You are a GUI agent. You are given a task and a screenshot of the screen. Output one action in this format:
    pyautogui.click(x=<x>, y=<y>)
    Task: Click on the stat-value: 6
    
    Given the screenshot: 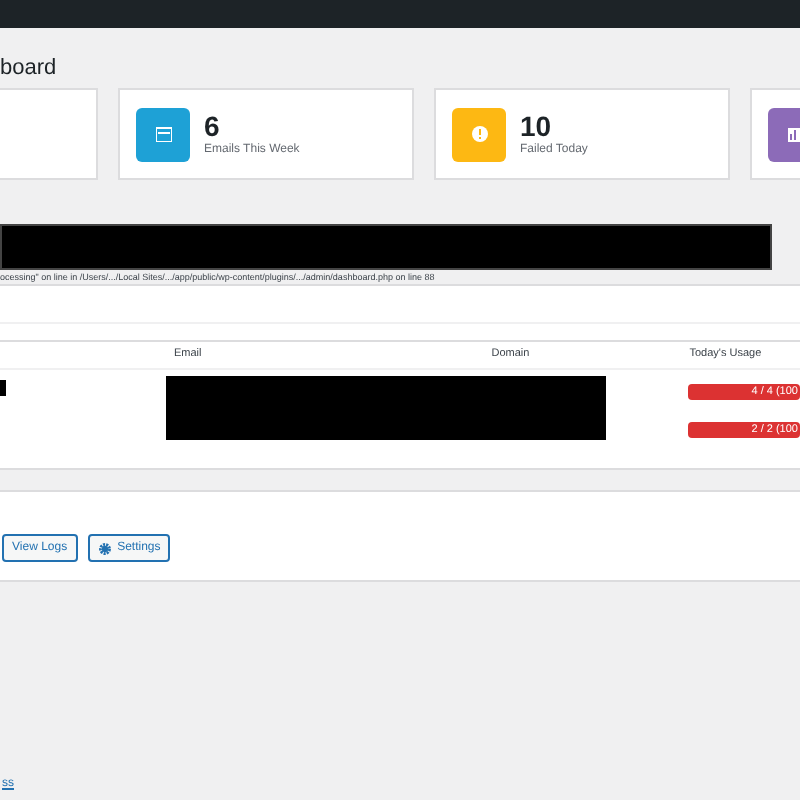 What is the action you would take?
    pyautogui.click(x=213, y=126)
    